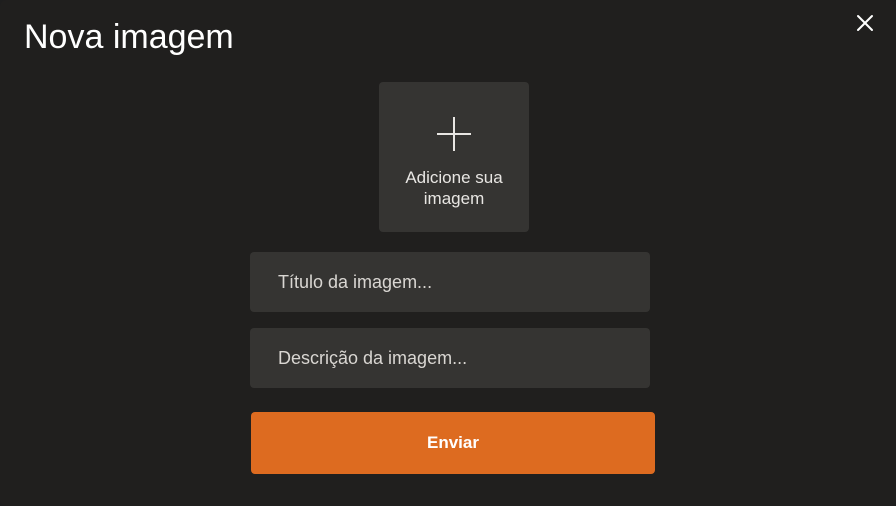 The width and height of the screenshot is (896, 506). I want to click on submit-button: Enviar, so click(453, 443).